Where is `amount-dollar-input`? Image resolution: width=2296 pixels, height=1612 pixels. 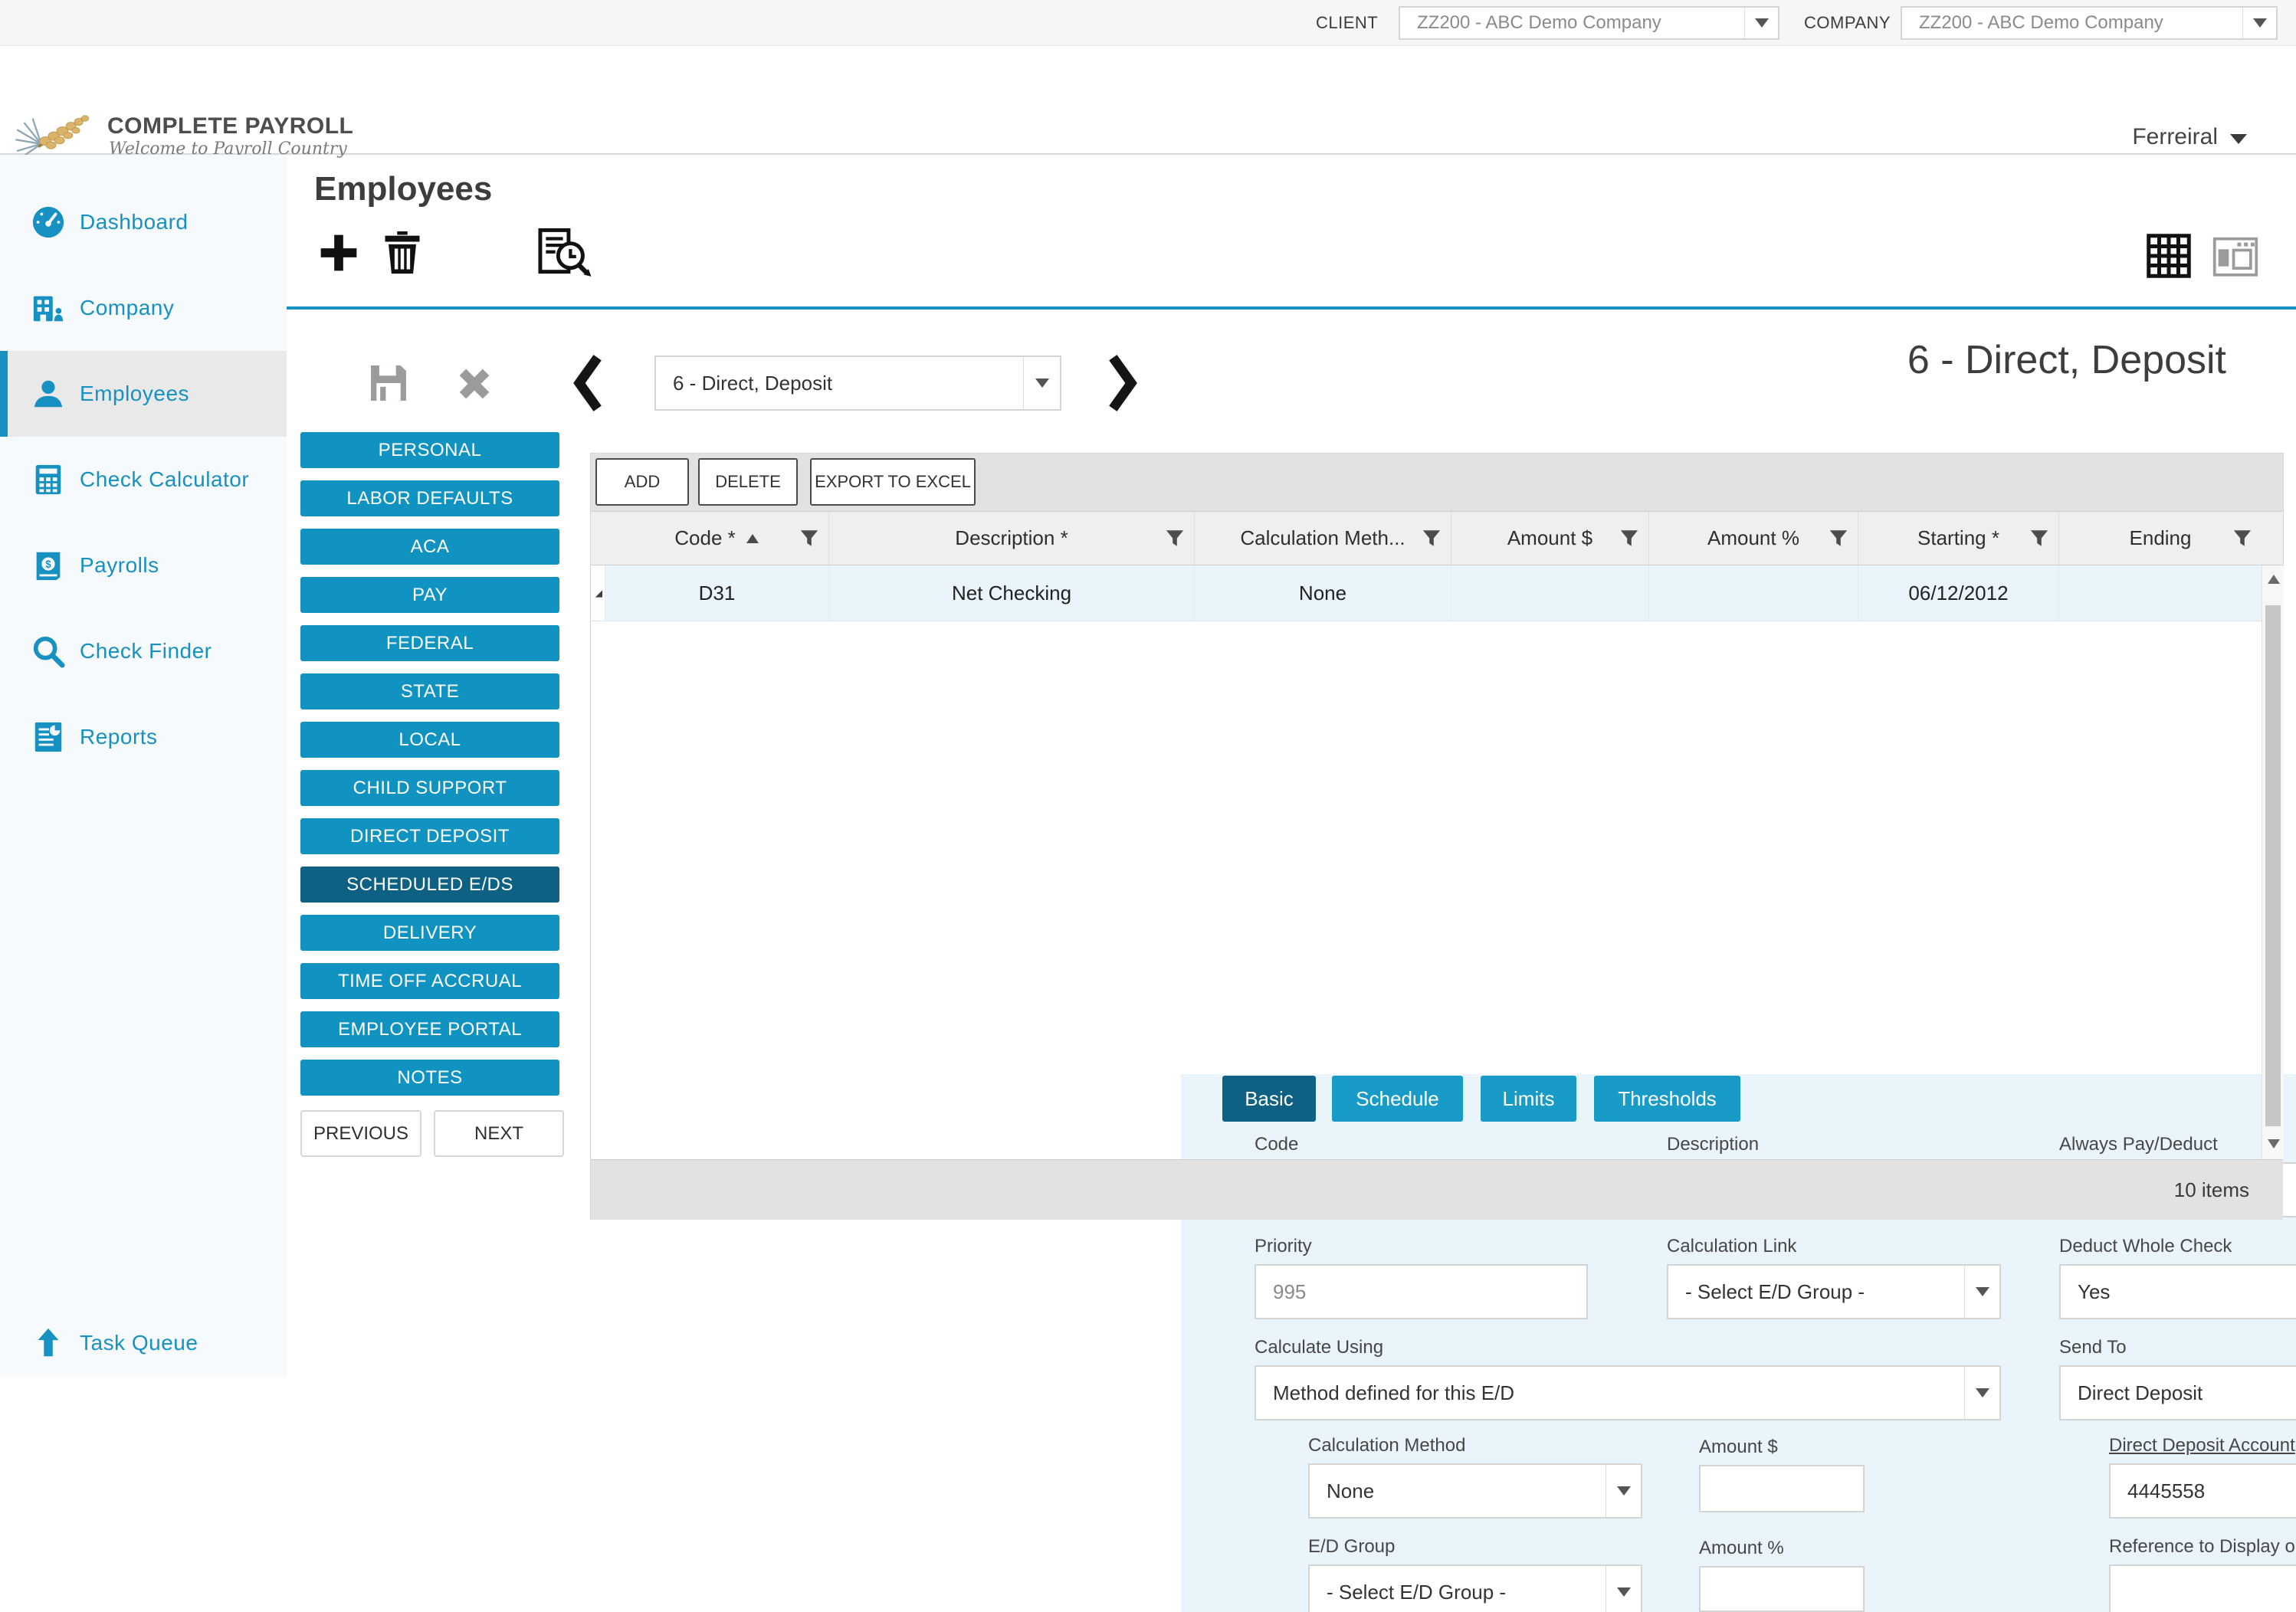 amount-dollar-input is located at coordinates (1782, 1489).